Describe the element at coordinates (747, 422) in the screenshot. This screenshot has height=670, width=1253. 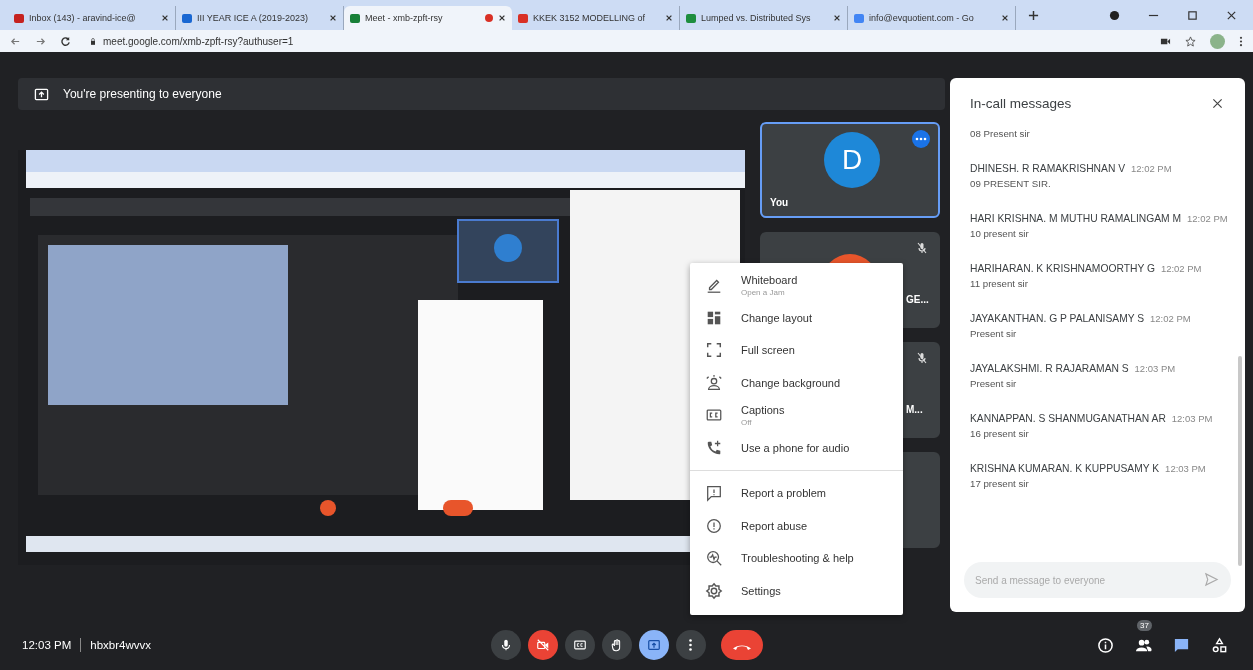
I see `menu-sublabel: Off` at that location.